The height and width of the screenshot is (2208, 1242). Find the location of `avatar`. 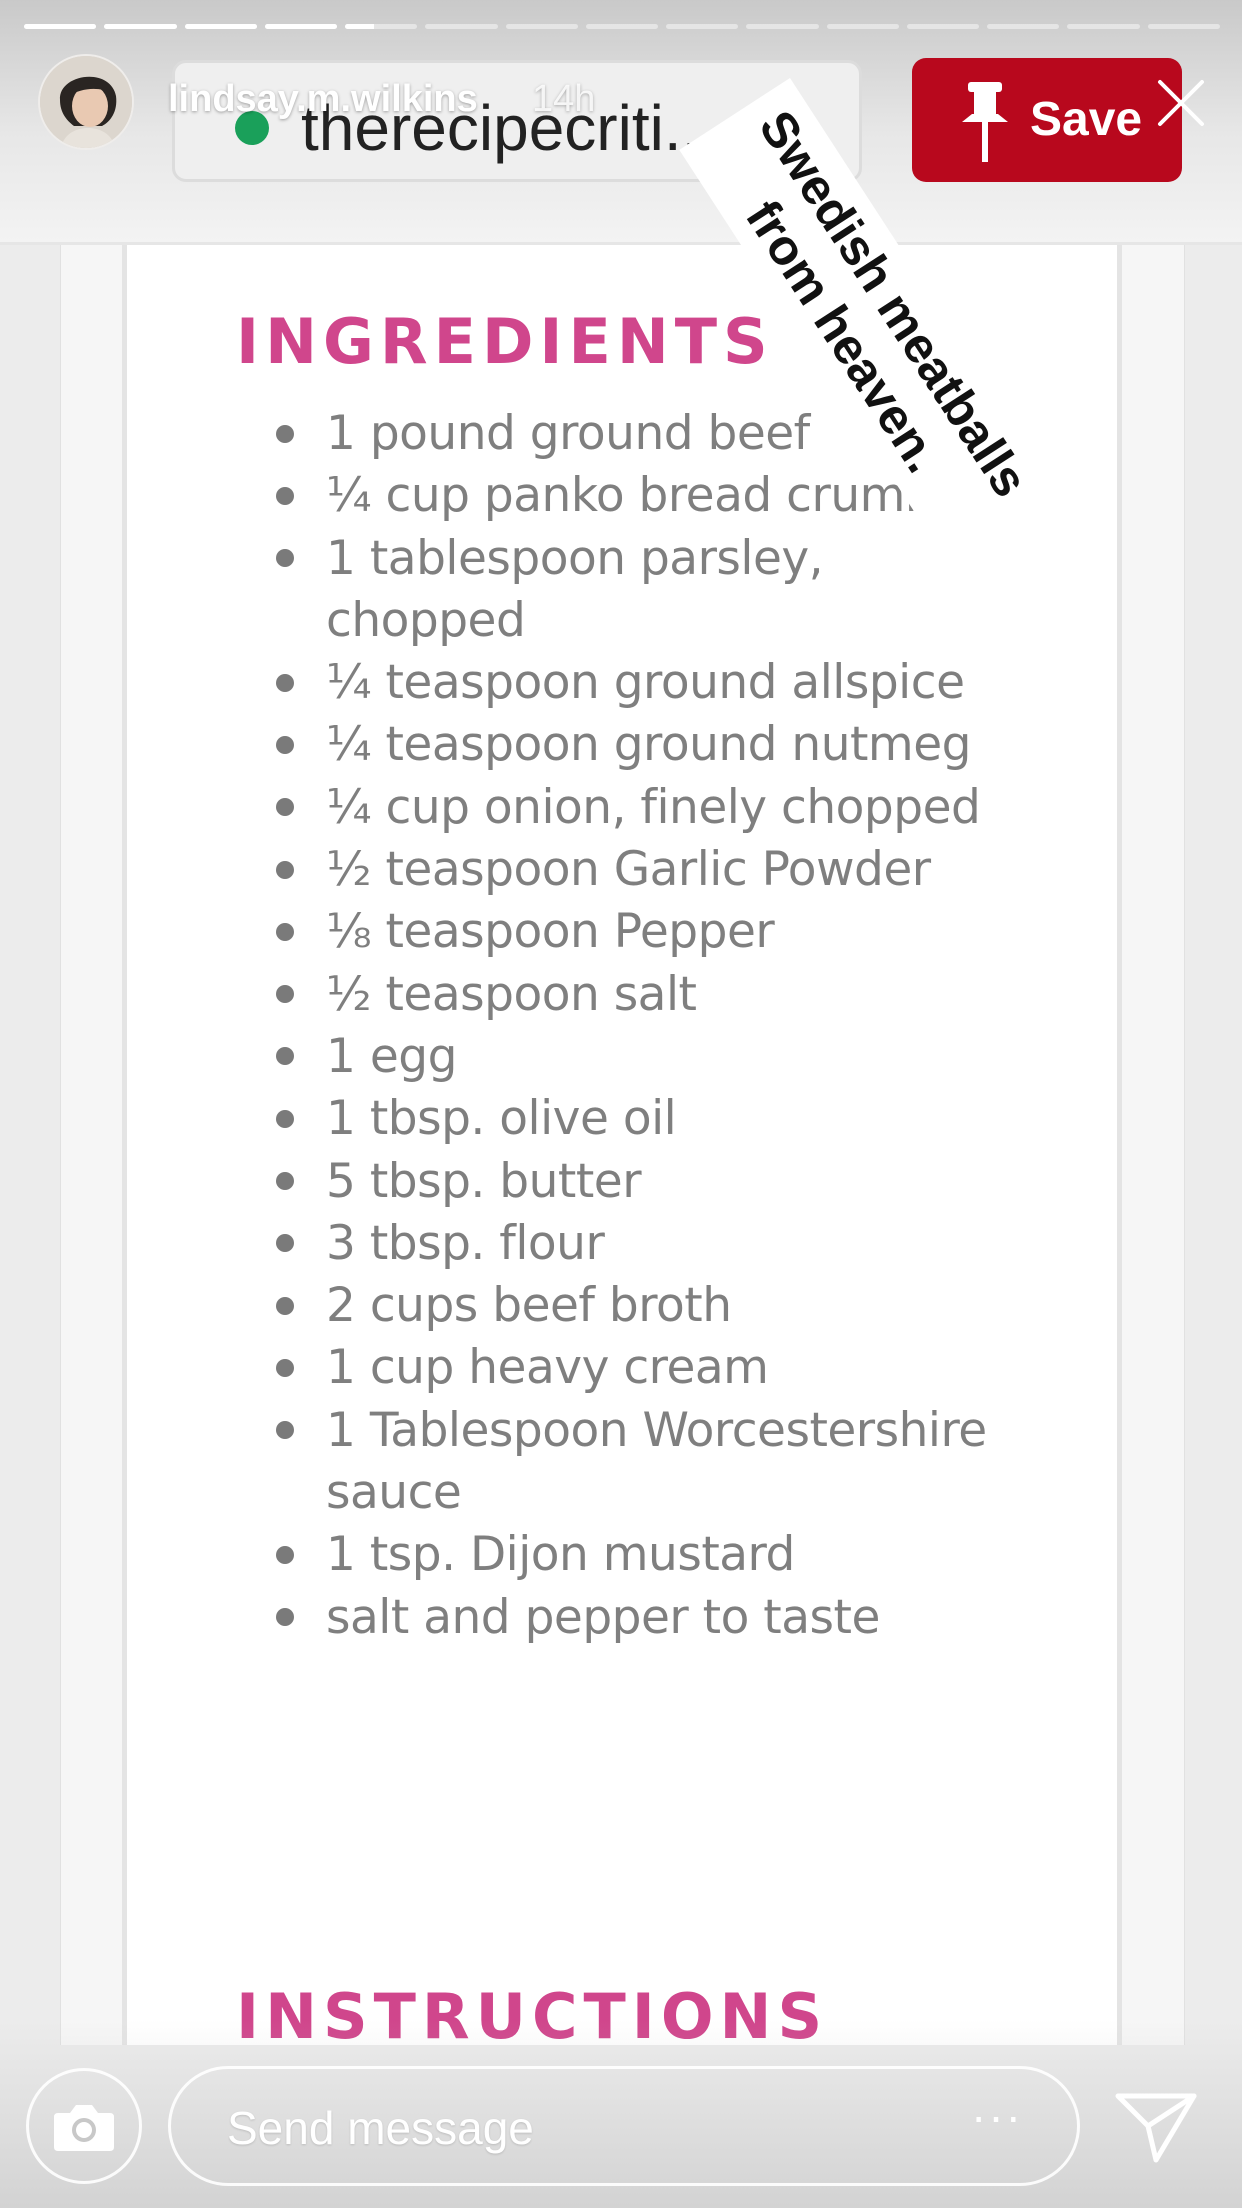

avatar is located at coordinates (86, 102).